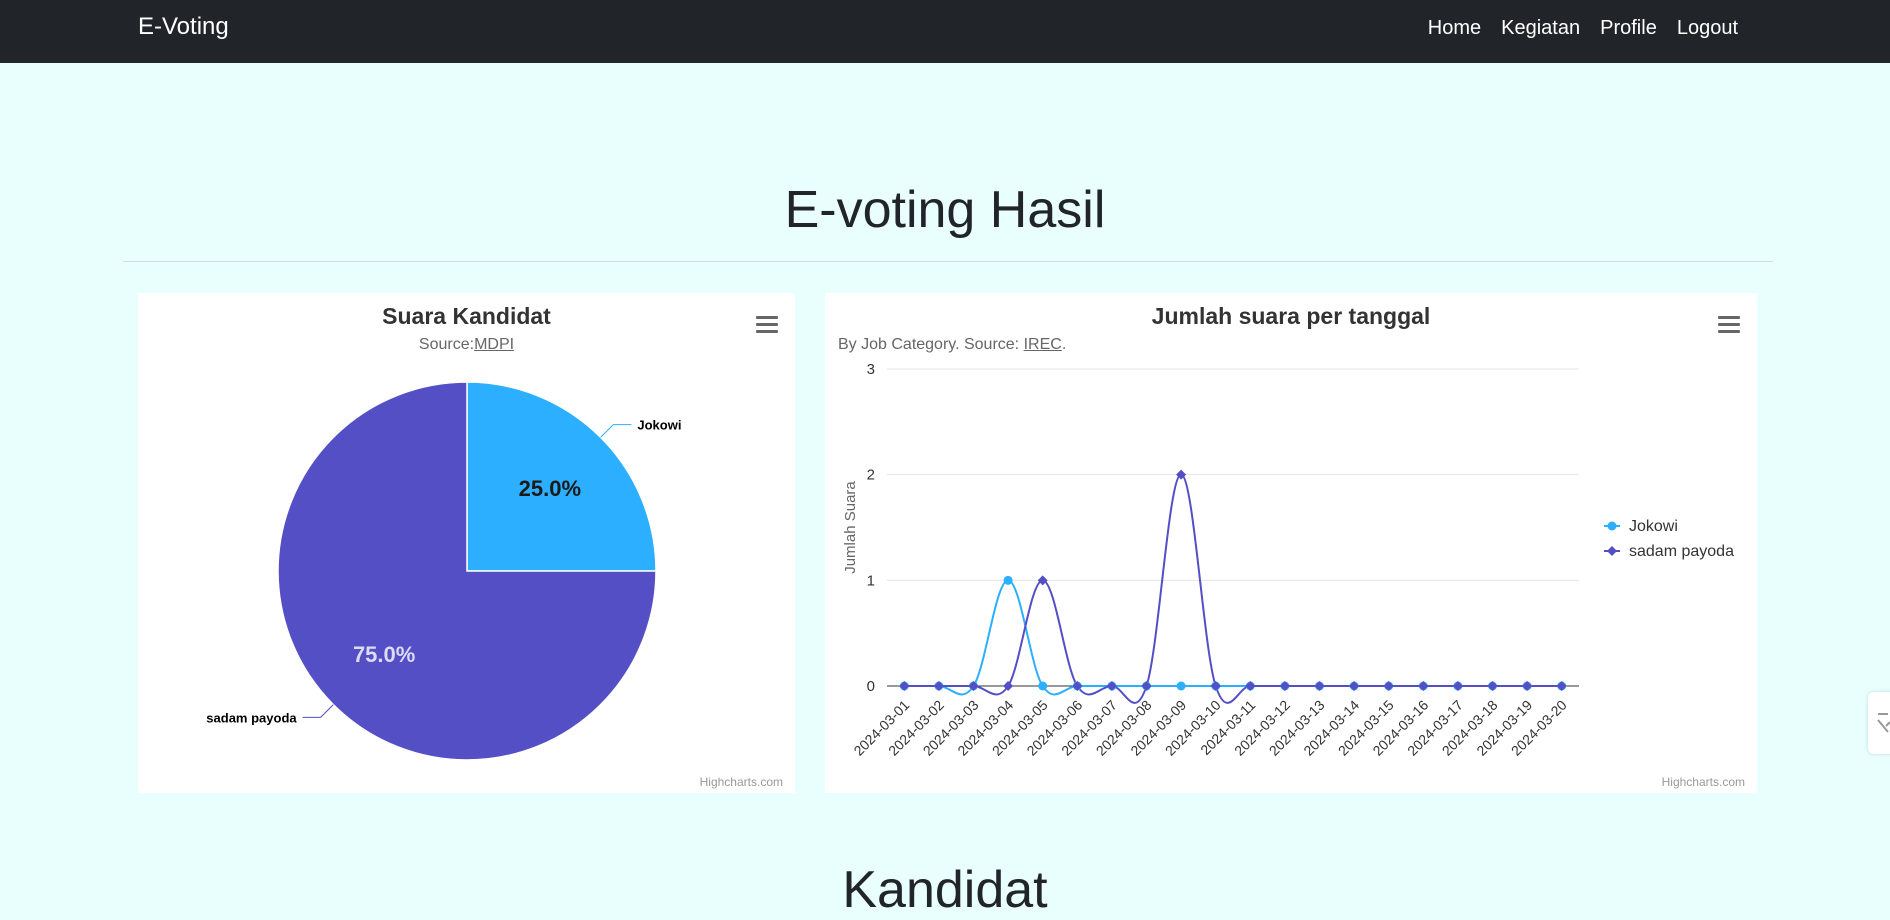  Describe the element at coordinates (1628, 28) in the screenshot. I see `nav-profile-link: Profile` at that location.